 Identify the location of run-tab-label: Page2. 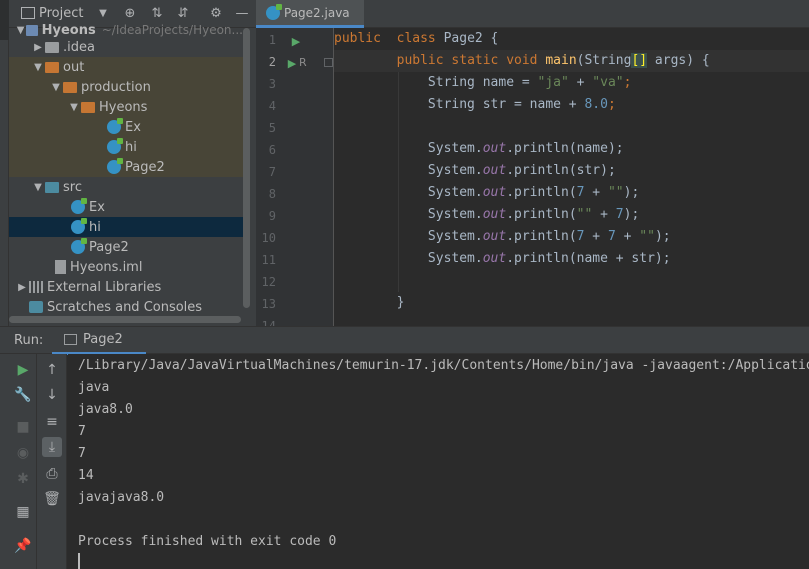
(103, 339).